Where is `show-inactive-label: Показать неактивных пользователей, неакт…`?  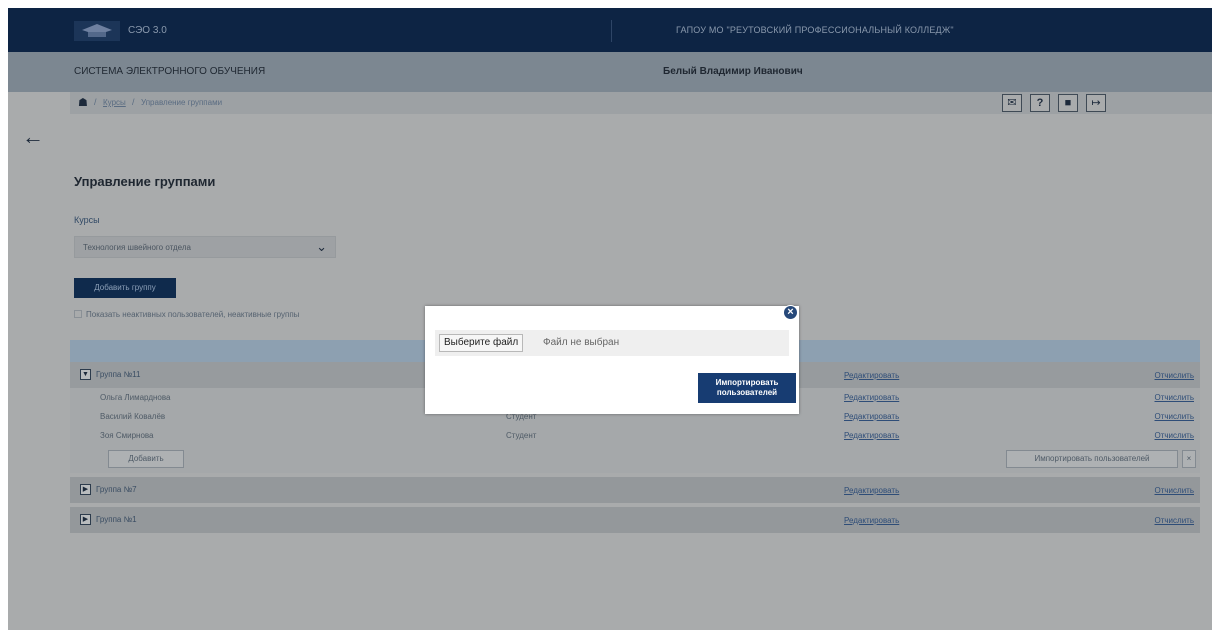 show-inactive-label: Показать неактивных пользователей, неакт… is located at coordinates (193, 314).